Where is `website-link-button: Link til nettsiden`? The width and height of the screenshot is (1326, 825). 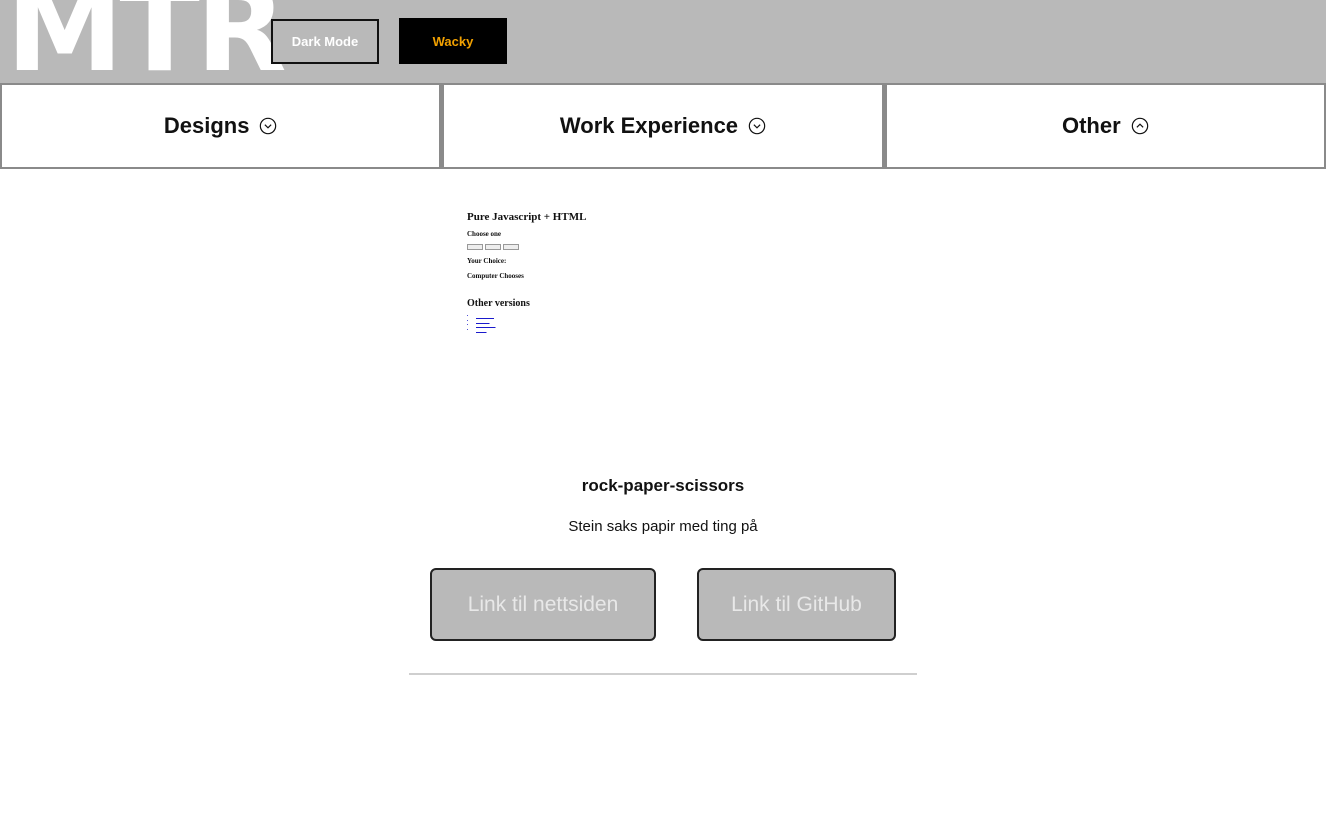 website-link-button: Link til nettsiden is located at coordinates (543, 604).